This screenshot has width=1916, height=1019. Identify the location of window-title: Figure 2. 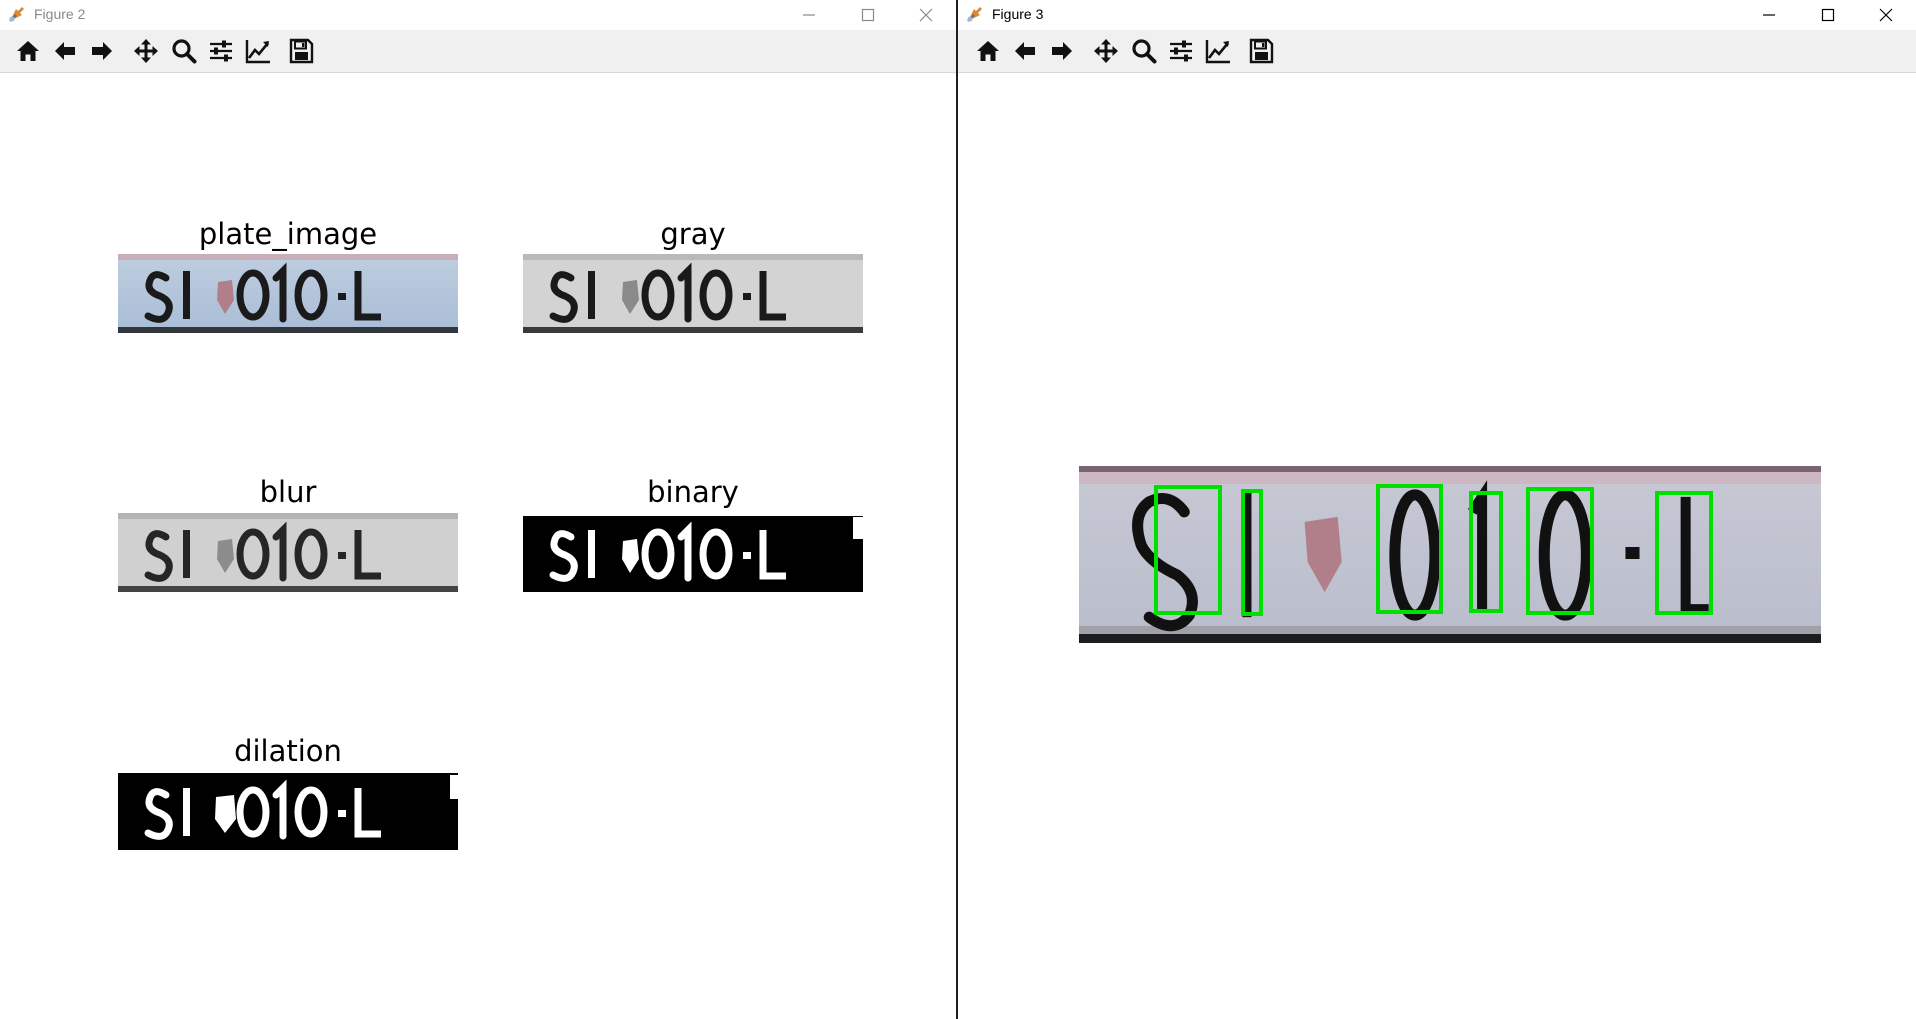
(60, 14).